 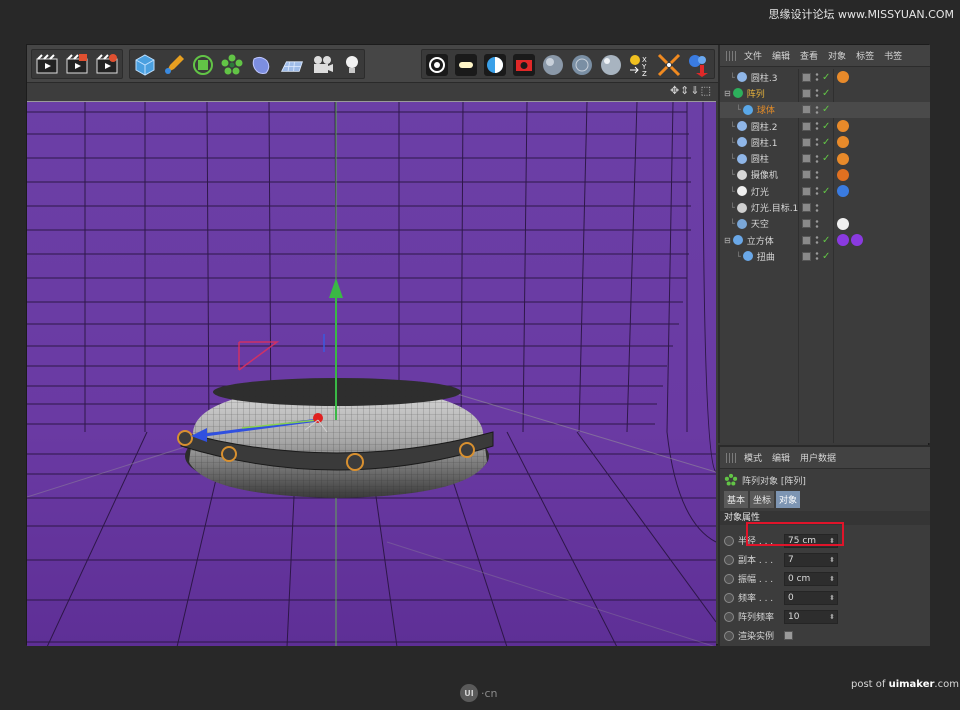 What do you see at coordinates (611, 65) in the screenshot?
I see `material-sphere-3-icon` at bounding box center [611, 65].